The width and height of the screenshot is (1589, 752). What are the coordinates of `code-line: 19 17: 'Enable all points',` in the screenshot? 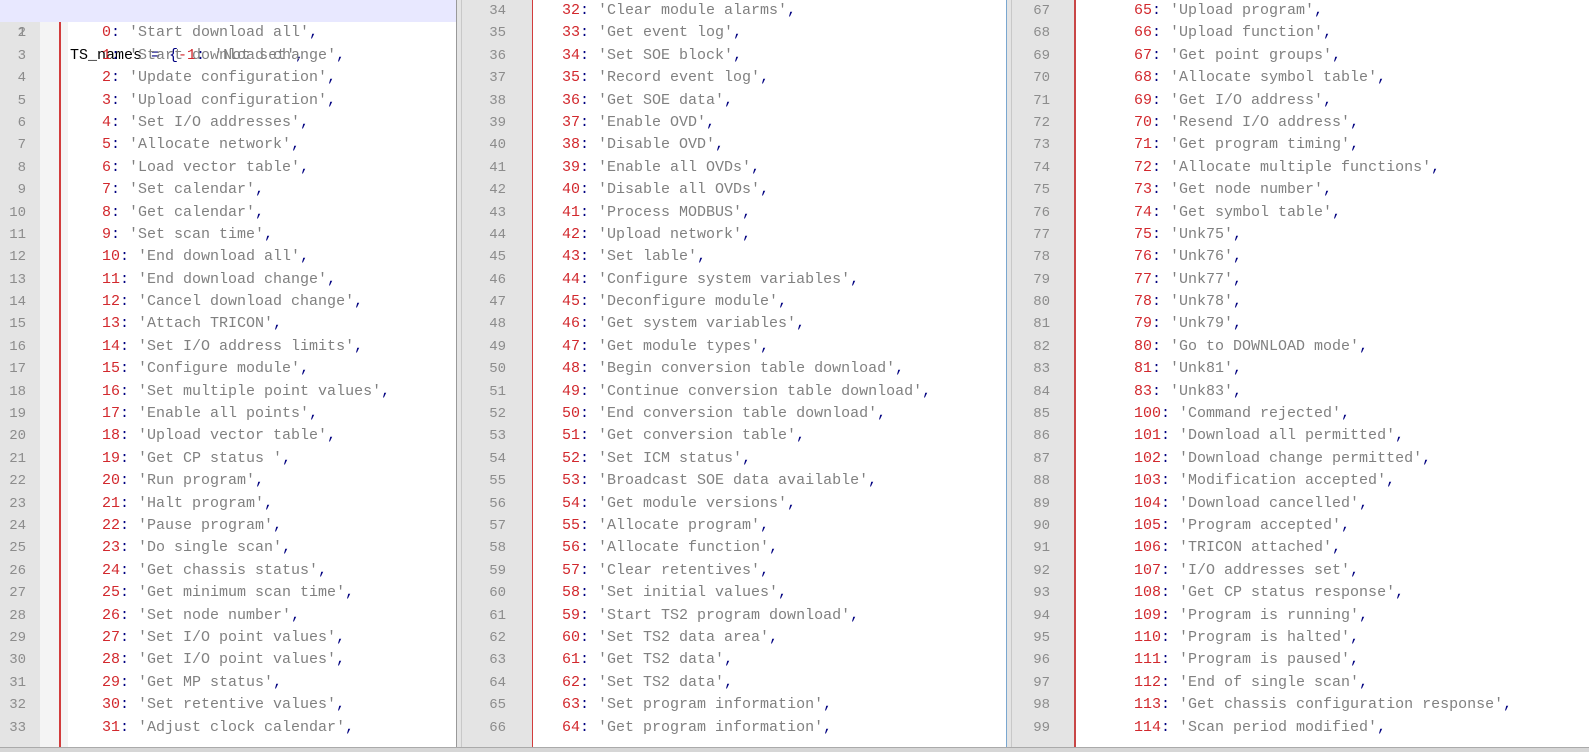 It's located at (228, 414).